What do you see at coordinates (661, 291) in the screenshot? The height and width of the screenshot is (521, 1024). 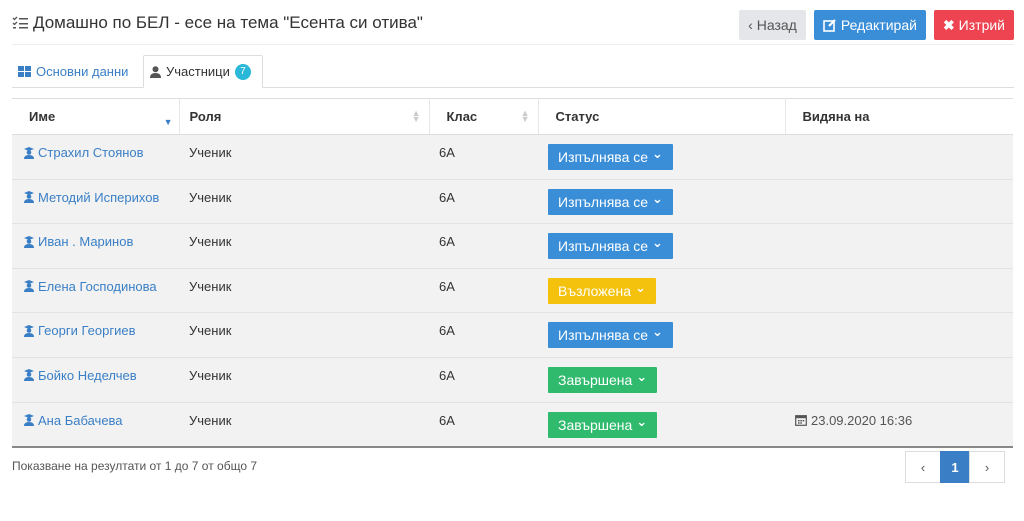 I see `cell-status: Възложена ⌄` at bounding box center [661, 291].